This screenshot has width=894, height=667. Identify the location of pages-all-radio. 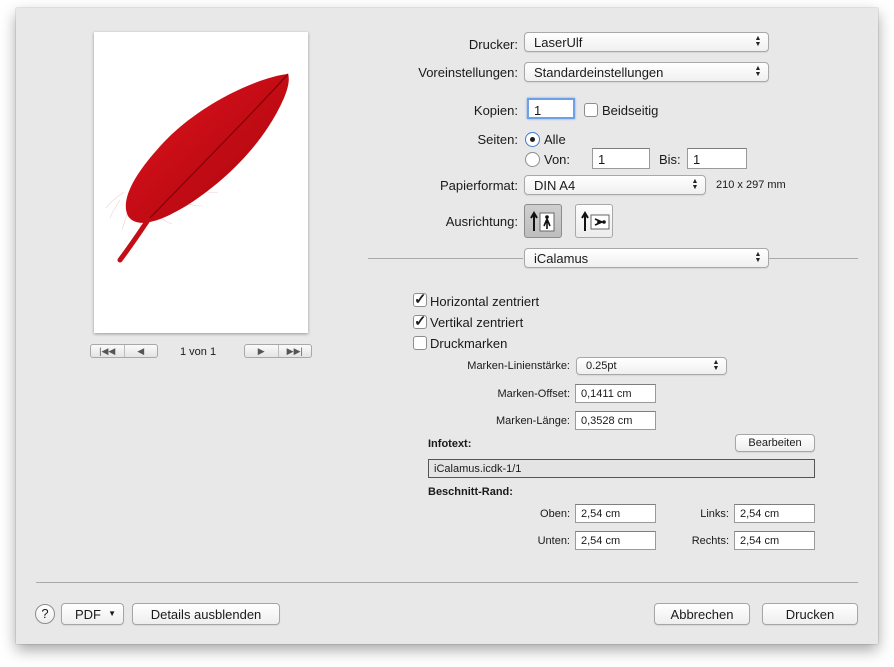
(532, 139).